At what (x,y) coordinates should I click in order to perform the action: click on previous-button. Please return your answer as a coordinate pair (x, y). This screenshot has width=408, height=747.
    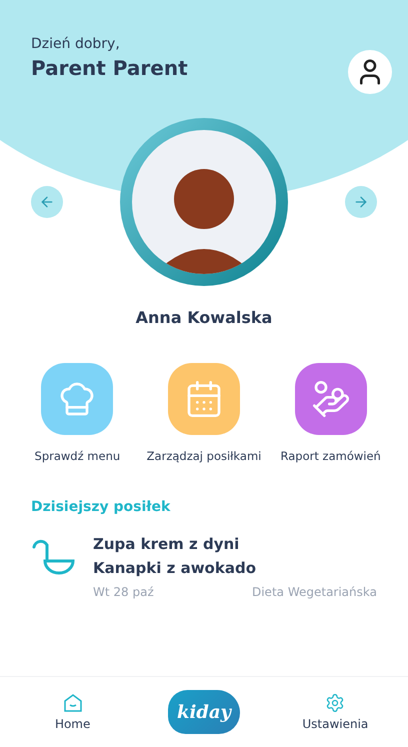
    Looking at the image, I should click on (47, 202).